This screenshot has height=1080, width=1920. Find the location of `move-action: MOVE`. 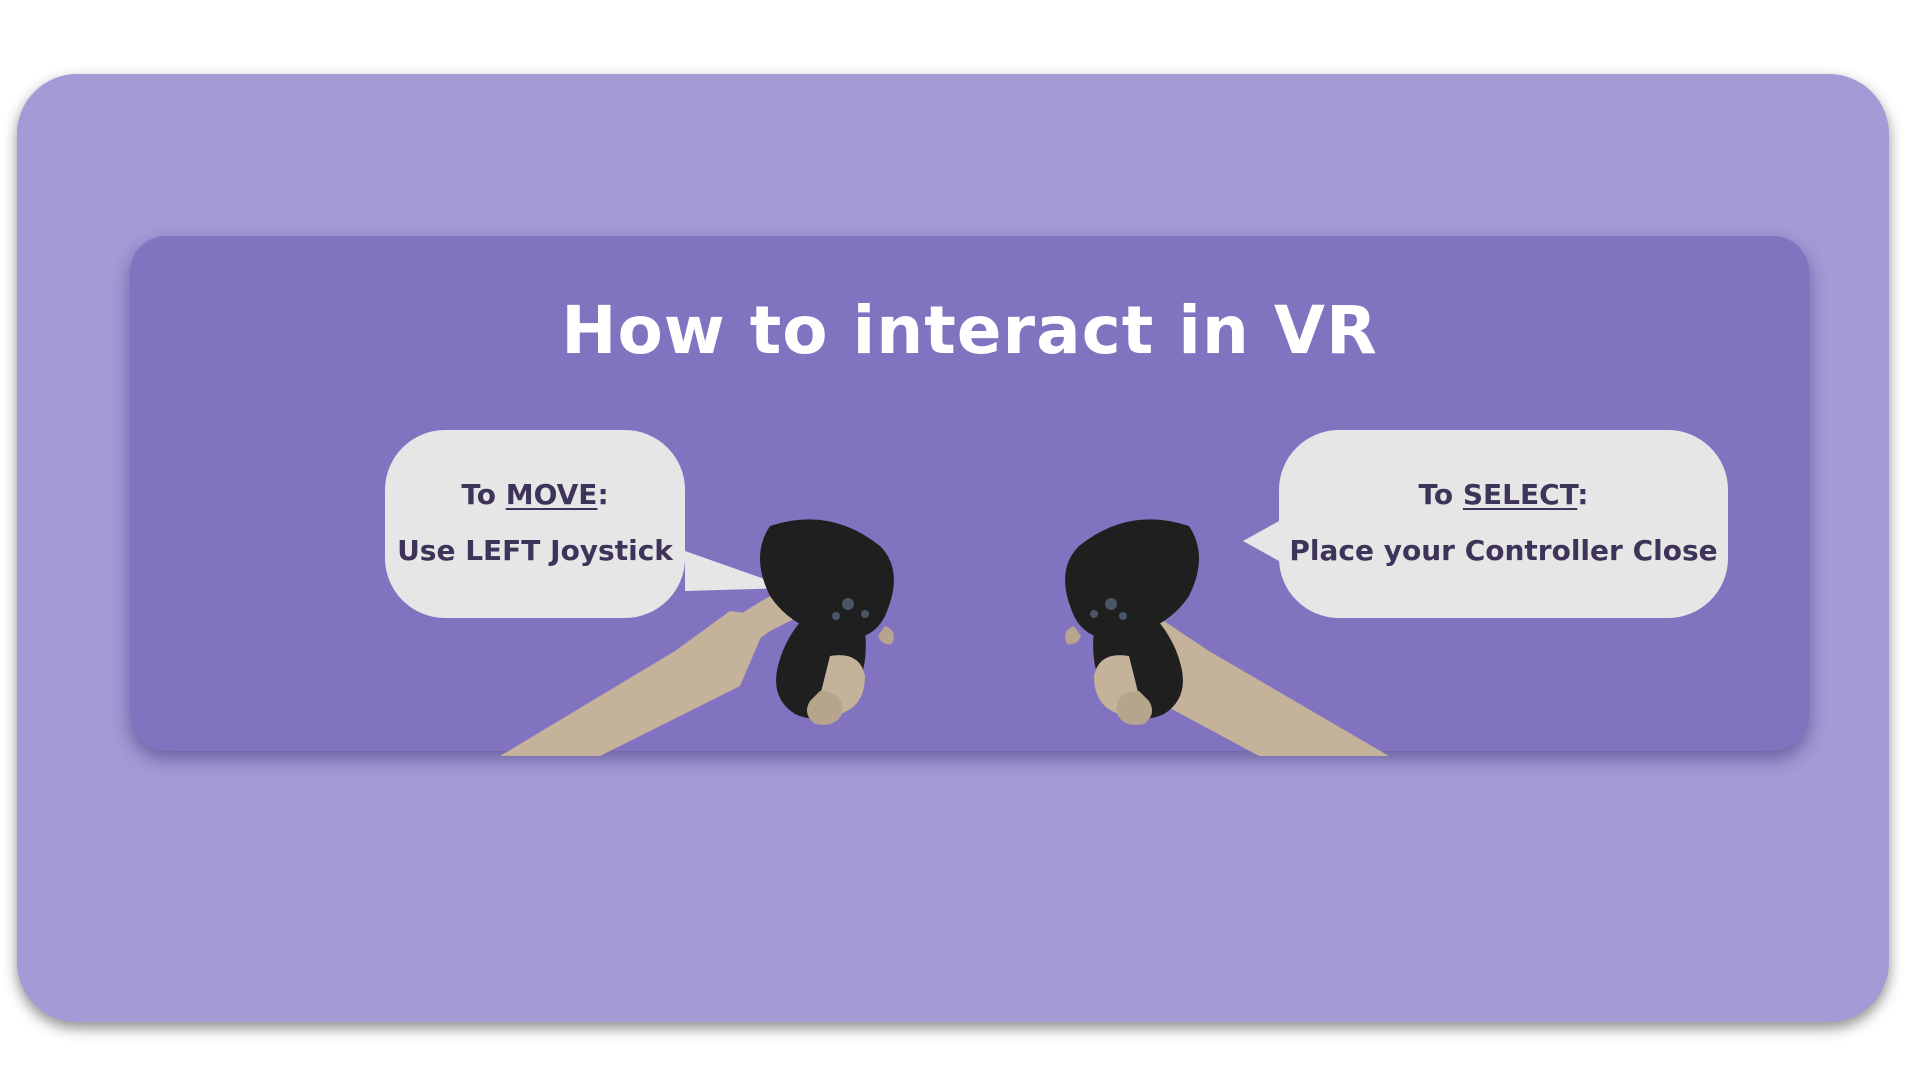

move-action: MOVE is located at coordinates (551, 494).